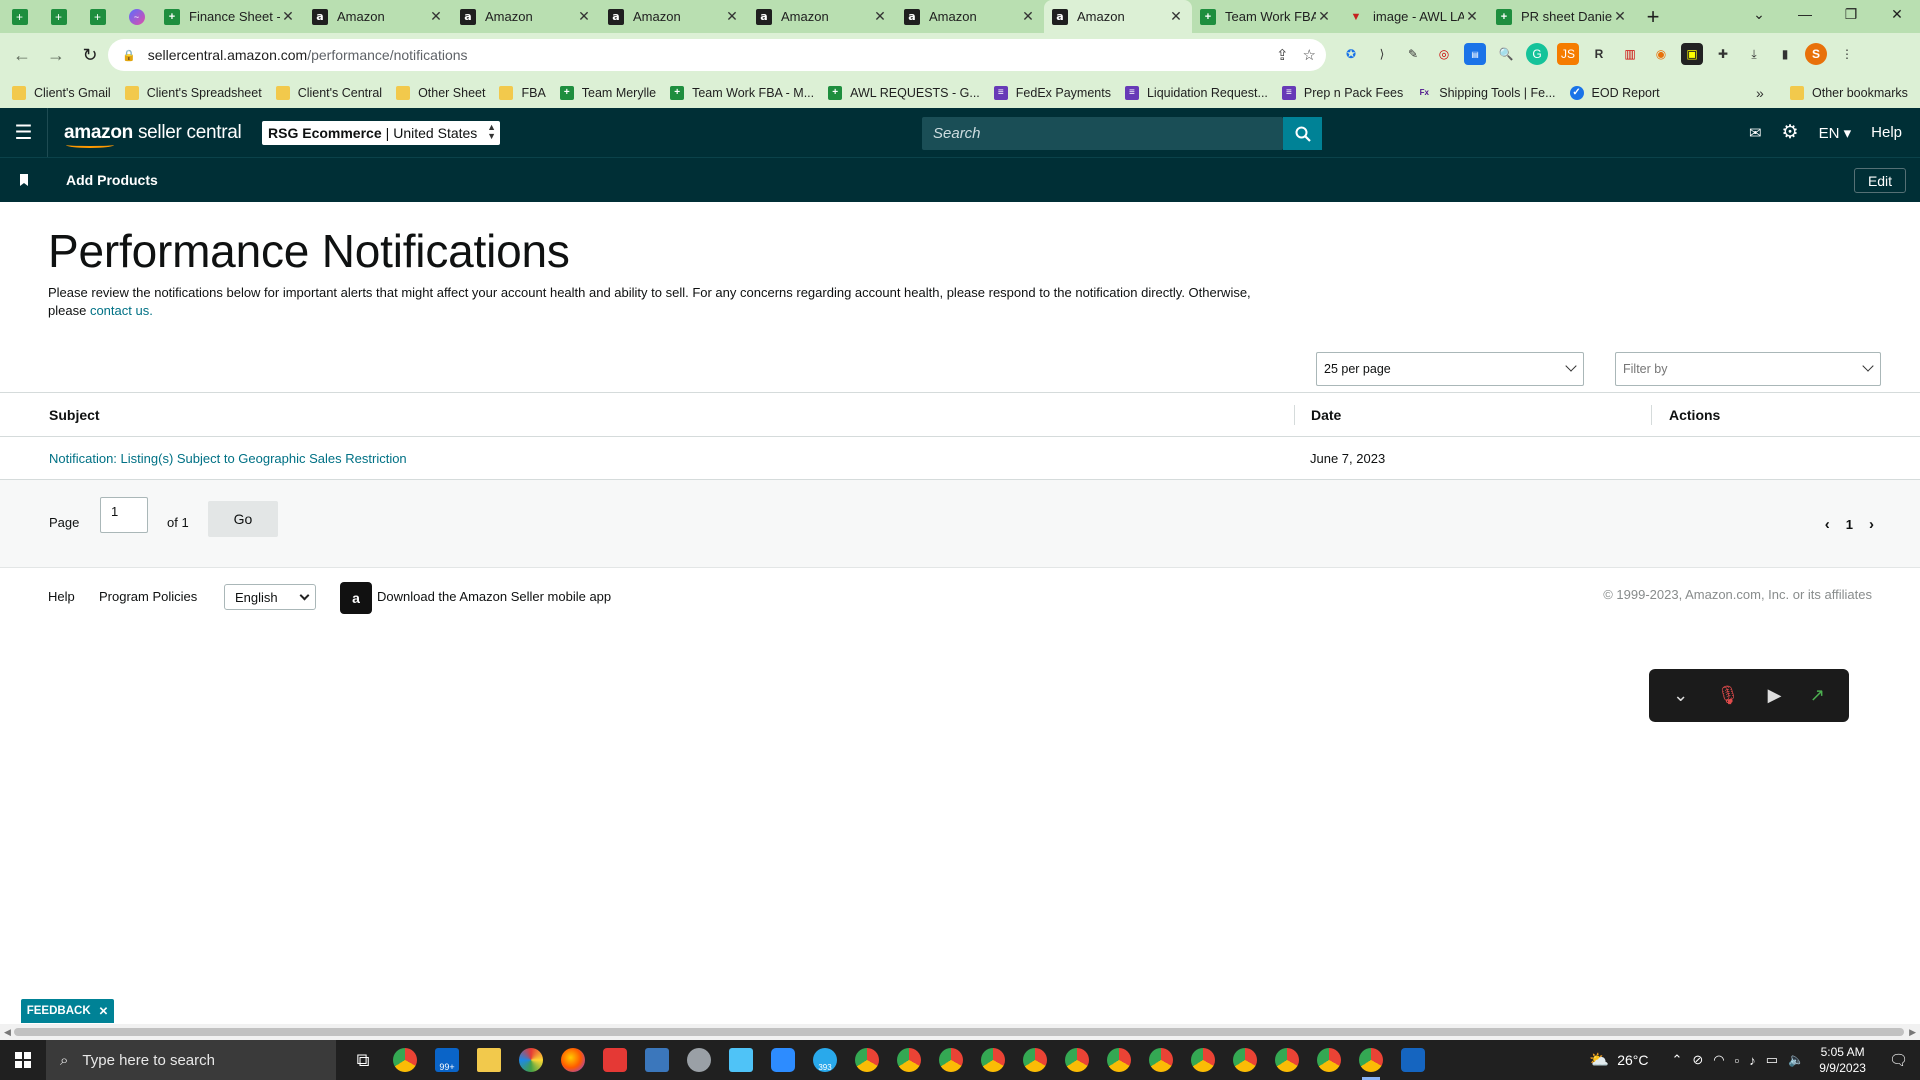 Image resolution: width=1920 pixels, height=1080 pixels. Describe the element at coordinates (1282, 55) in the screenshot. I see `share-icon: ⇪` at that location.